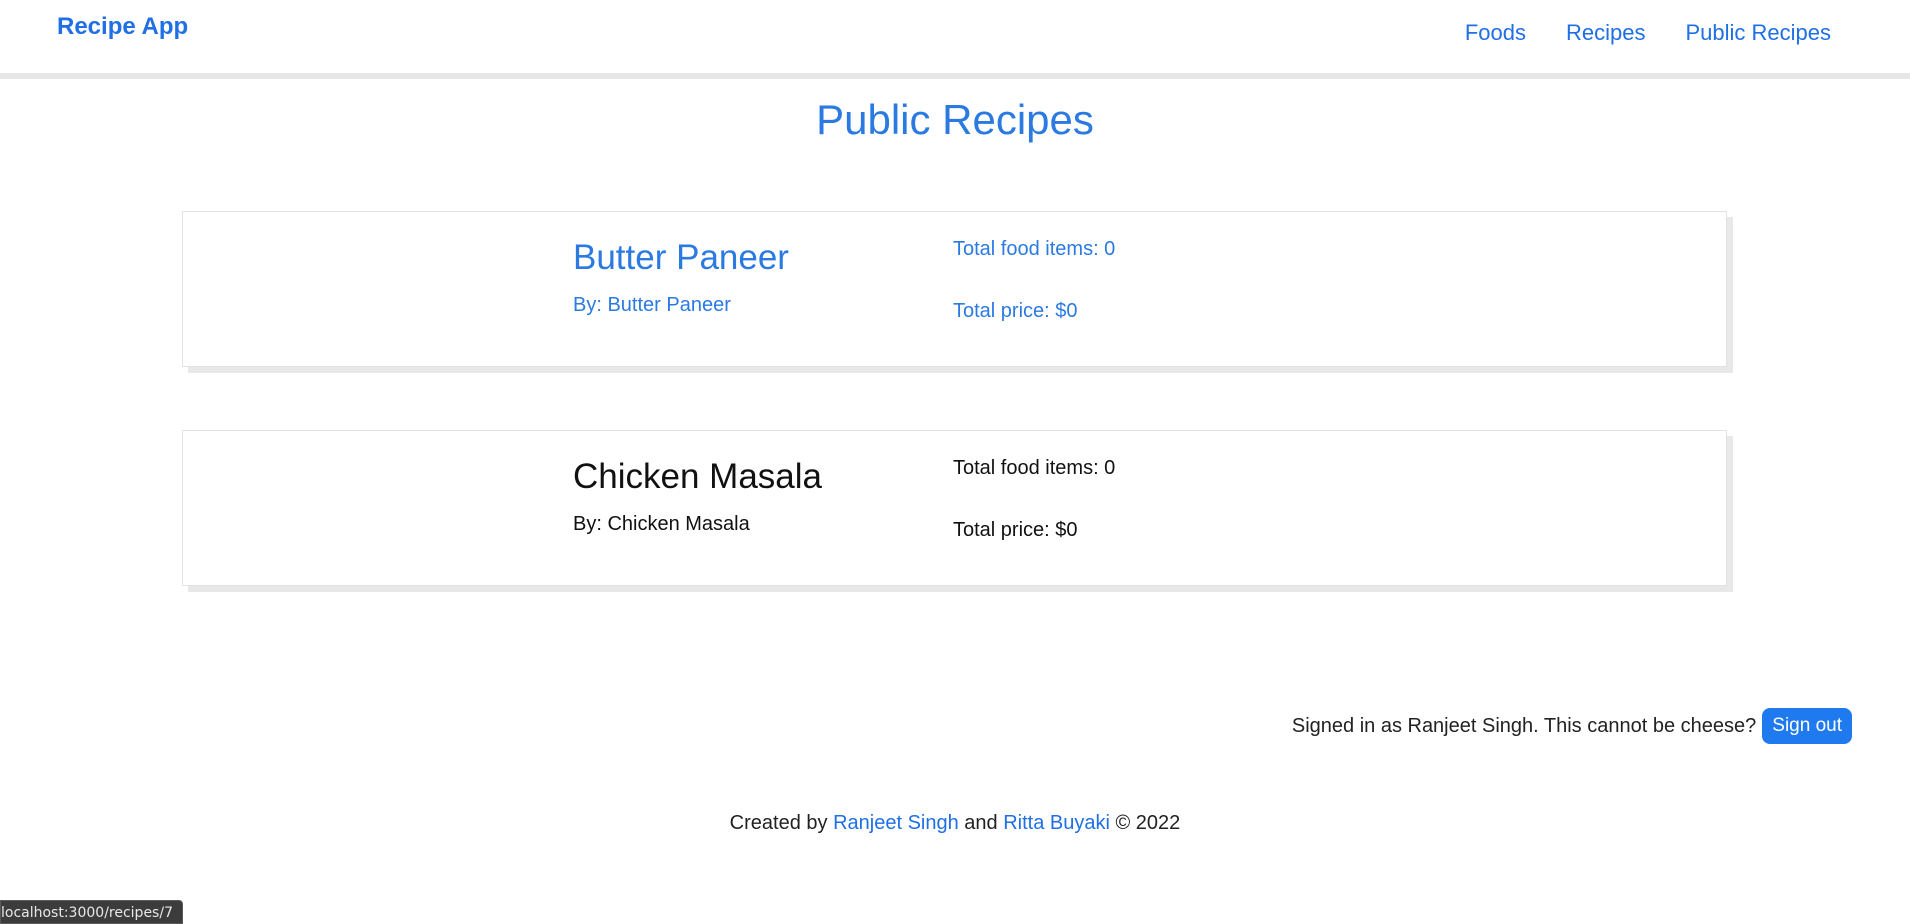 The width and height of the screenshot is (1910, 924). I want to click on footer-created-by: Created by, so click(778, 823).